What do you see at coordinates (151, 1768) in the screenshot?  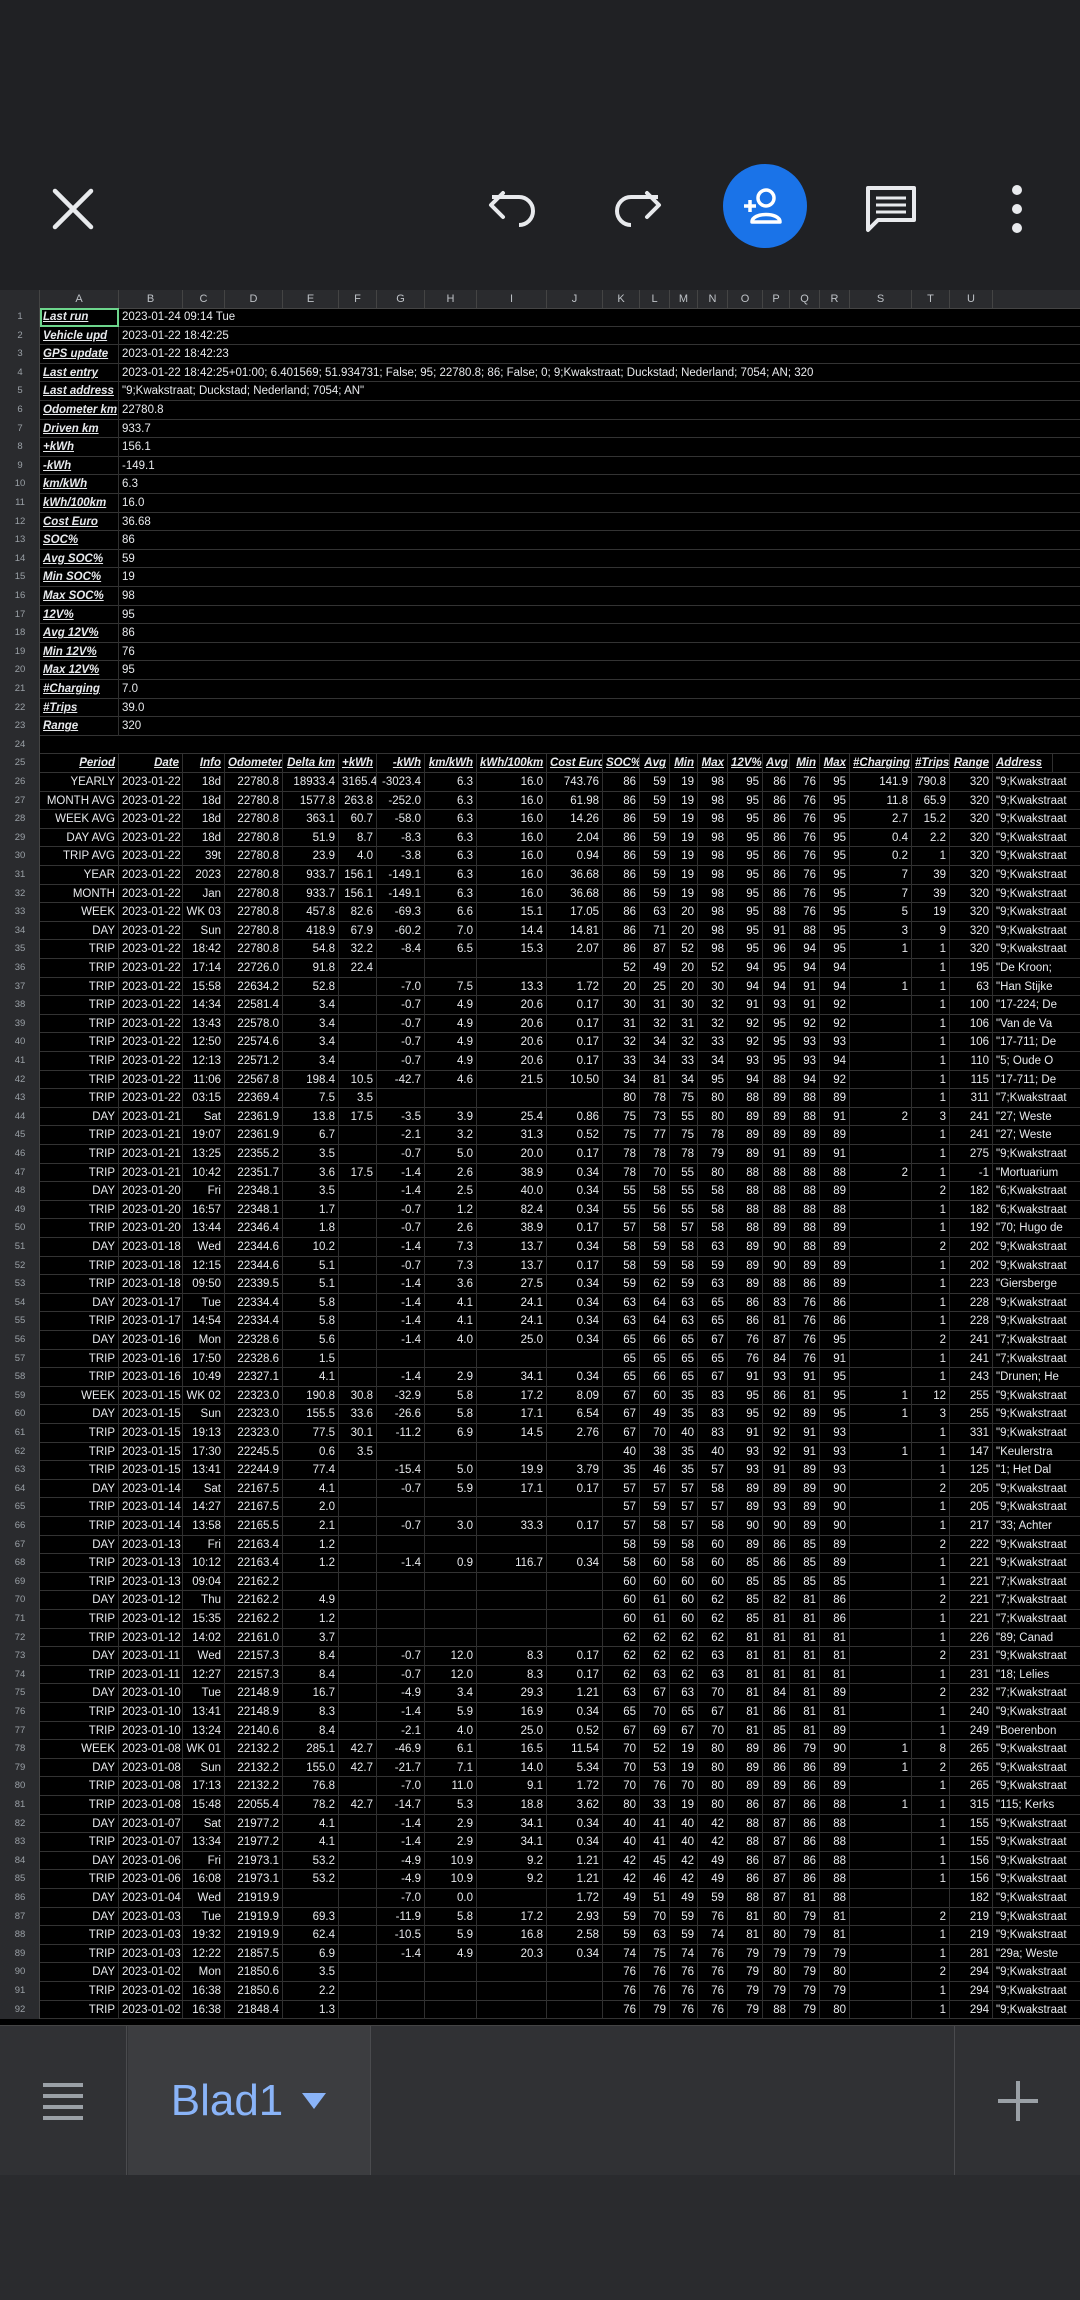 I see `cell: 2023-01-08` at bounding box center [151, 1768].